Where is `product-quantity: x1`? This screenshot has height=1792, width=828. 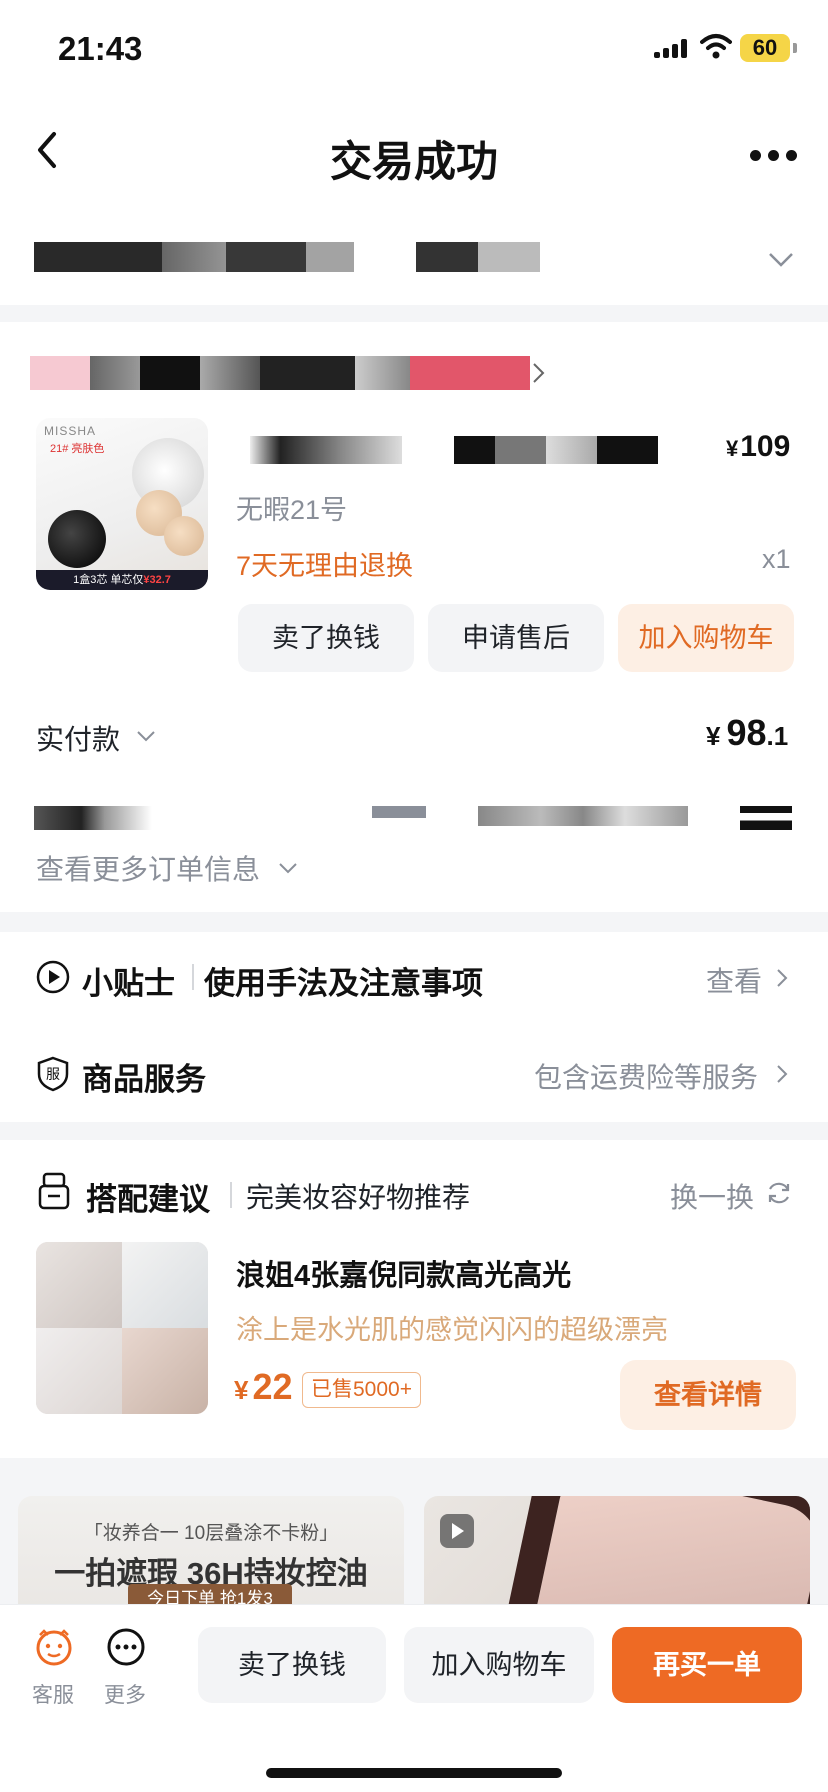
product-quantity: x1 is located at coordinates (776, 559).